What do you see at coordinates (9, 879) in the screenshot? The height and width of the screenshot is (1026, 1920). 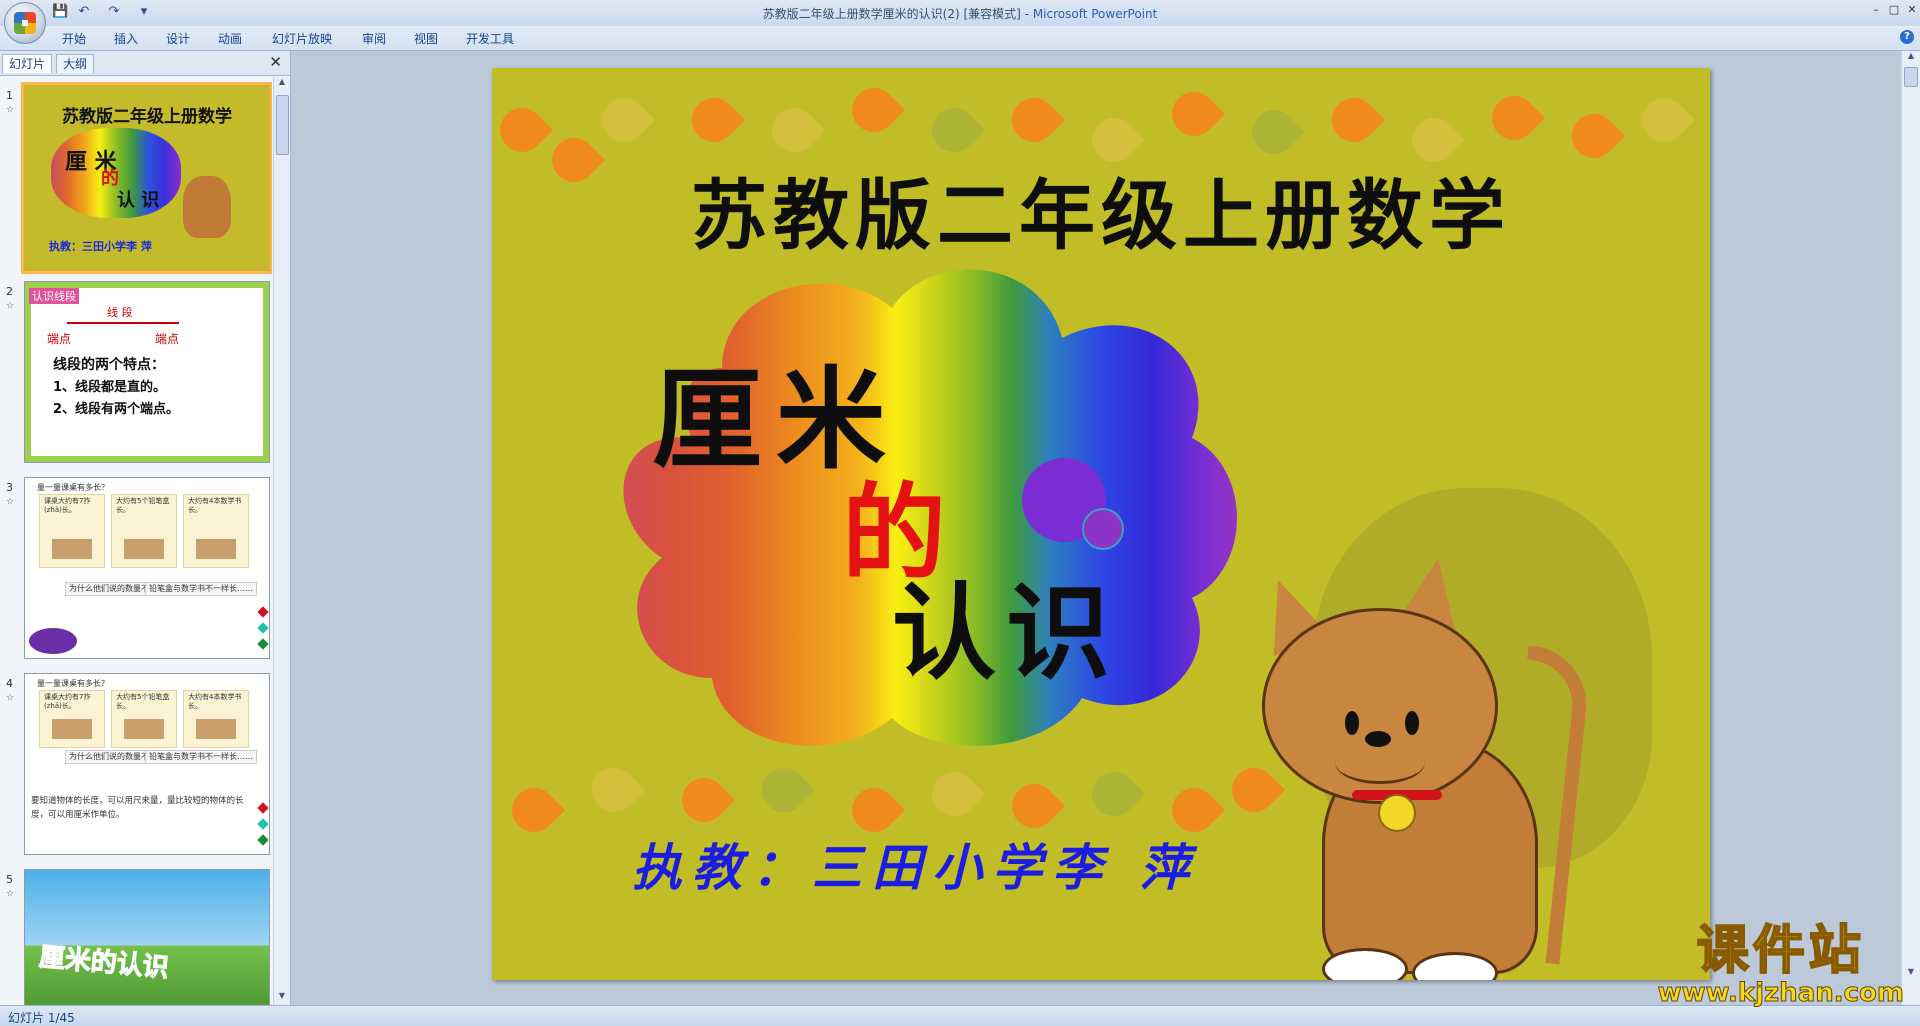 I see `slide-number: 5` at bounding box center [9, 879].